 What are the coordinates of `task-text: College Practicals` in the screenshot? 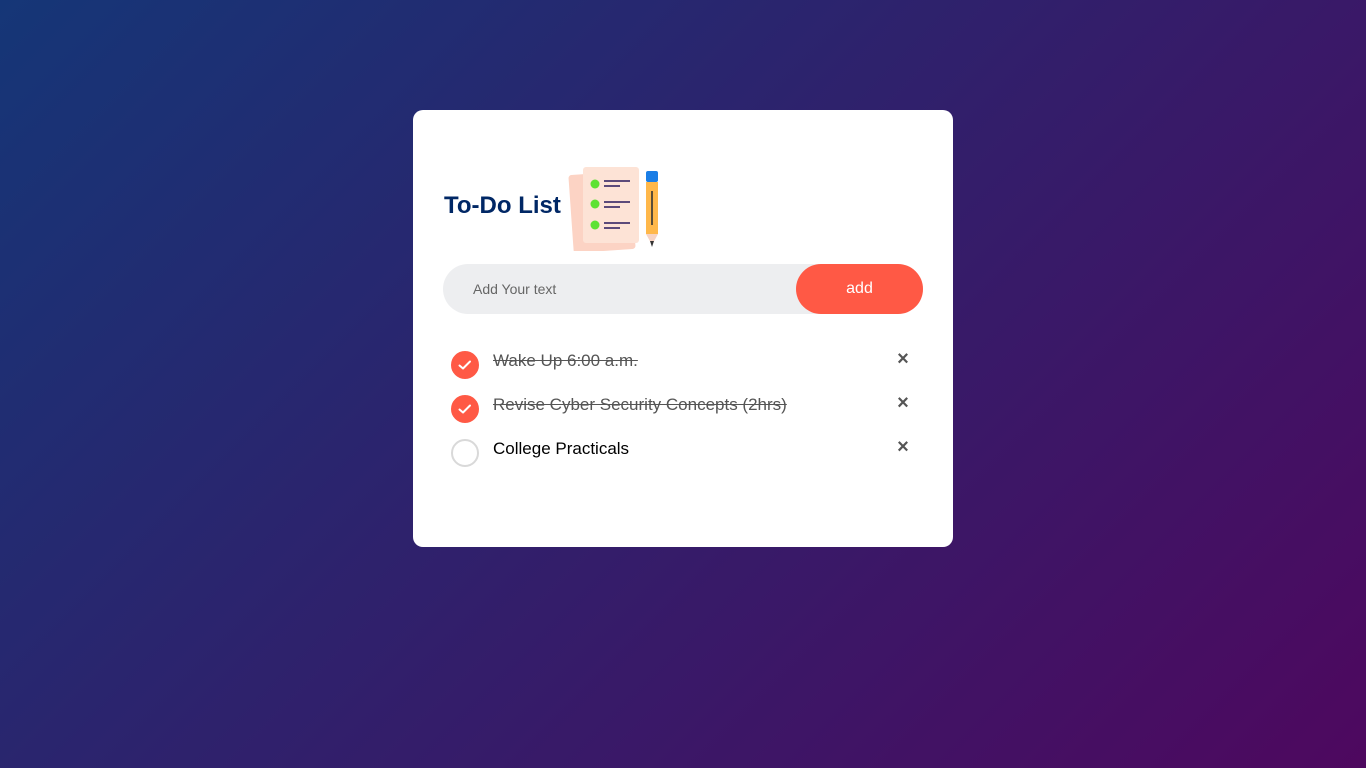 It's located at (561, 448).